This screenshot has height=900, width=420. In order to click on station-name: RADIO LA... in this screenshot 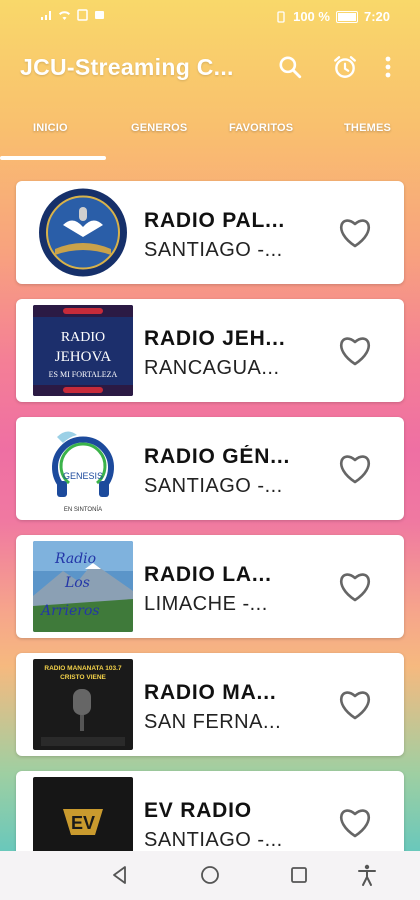, I will do `click(208, 574)`.